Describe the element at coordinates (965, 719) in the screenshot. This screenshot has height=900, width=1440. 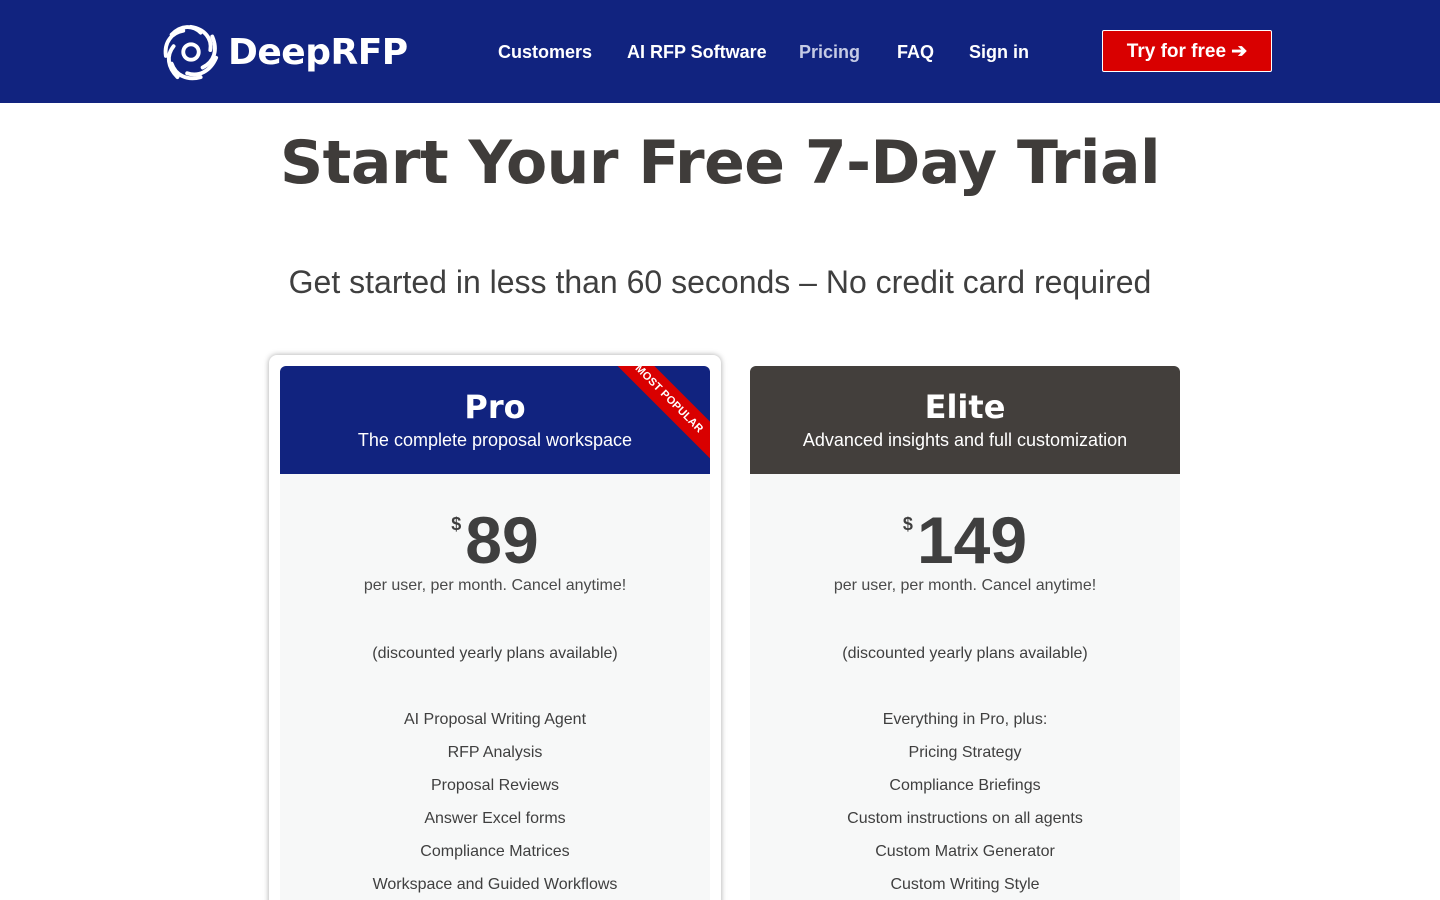
I see `feature-item: Everything in Pro, plus:` at that location.